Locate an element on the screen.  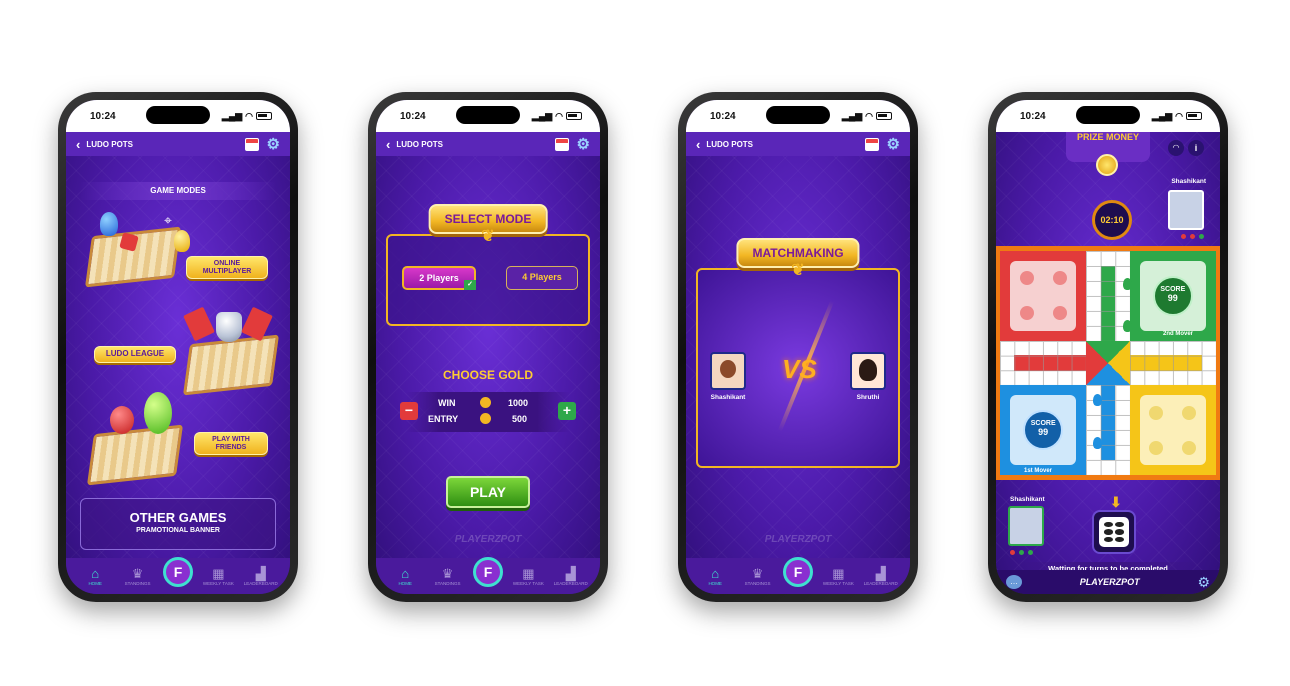
location-pin-icon: ⌖ is located at coordinates (168, 220).